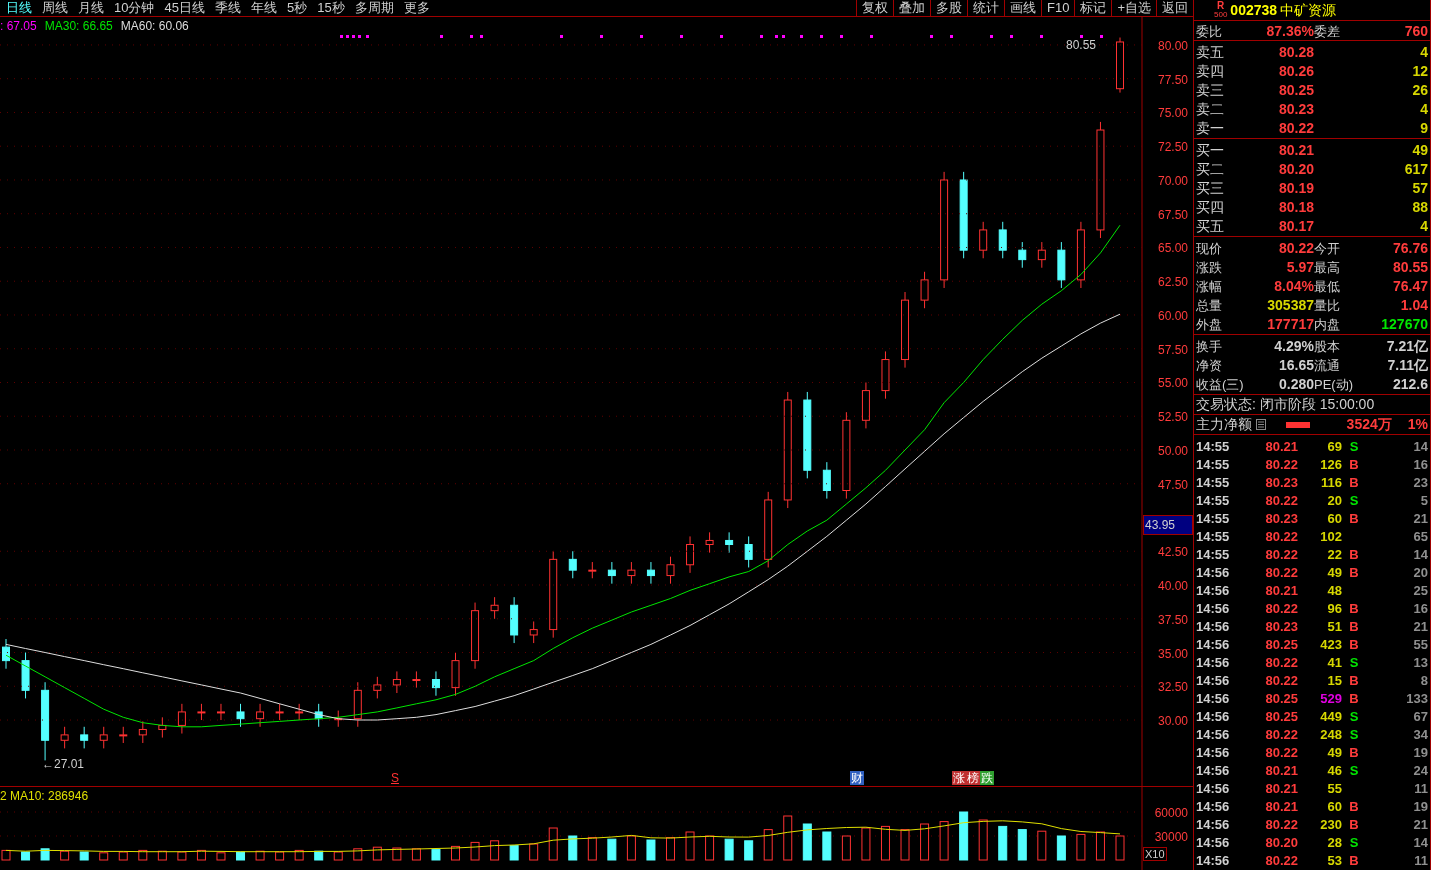 Image resolution: width=1431 pixels, height=870 pixels. Describe the element at coordinates (297, 8) in the screenshot. I see `period-tab: 5秒` at that location.